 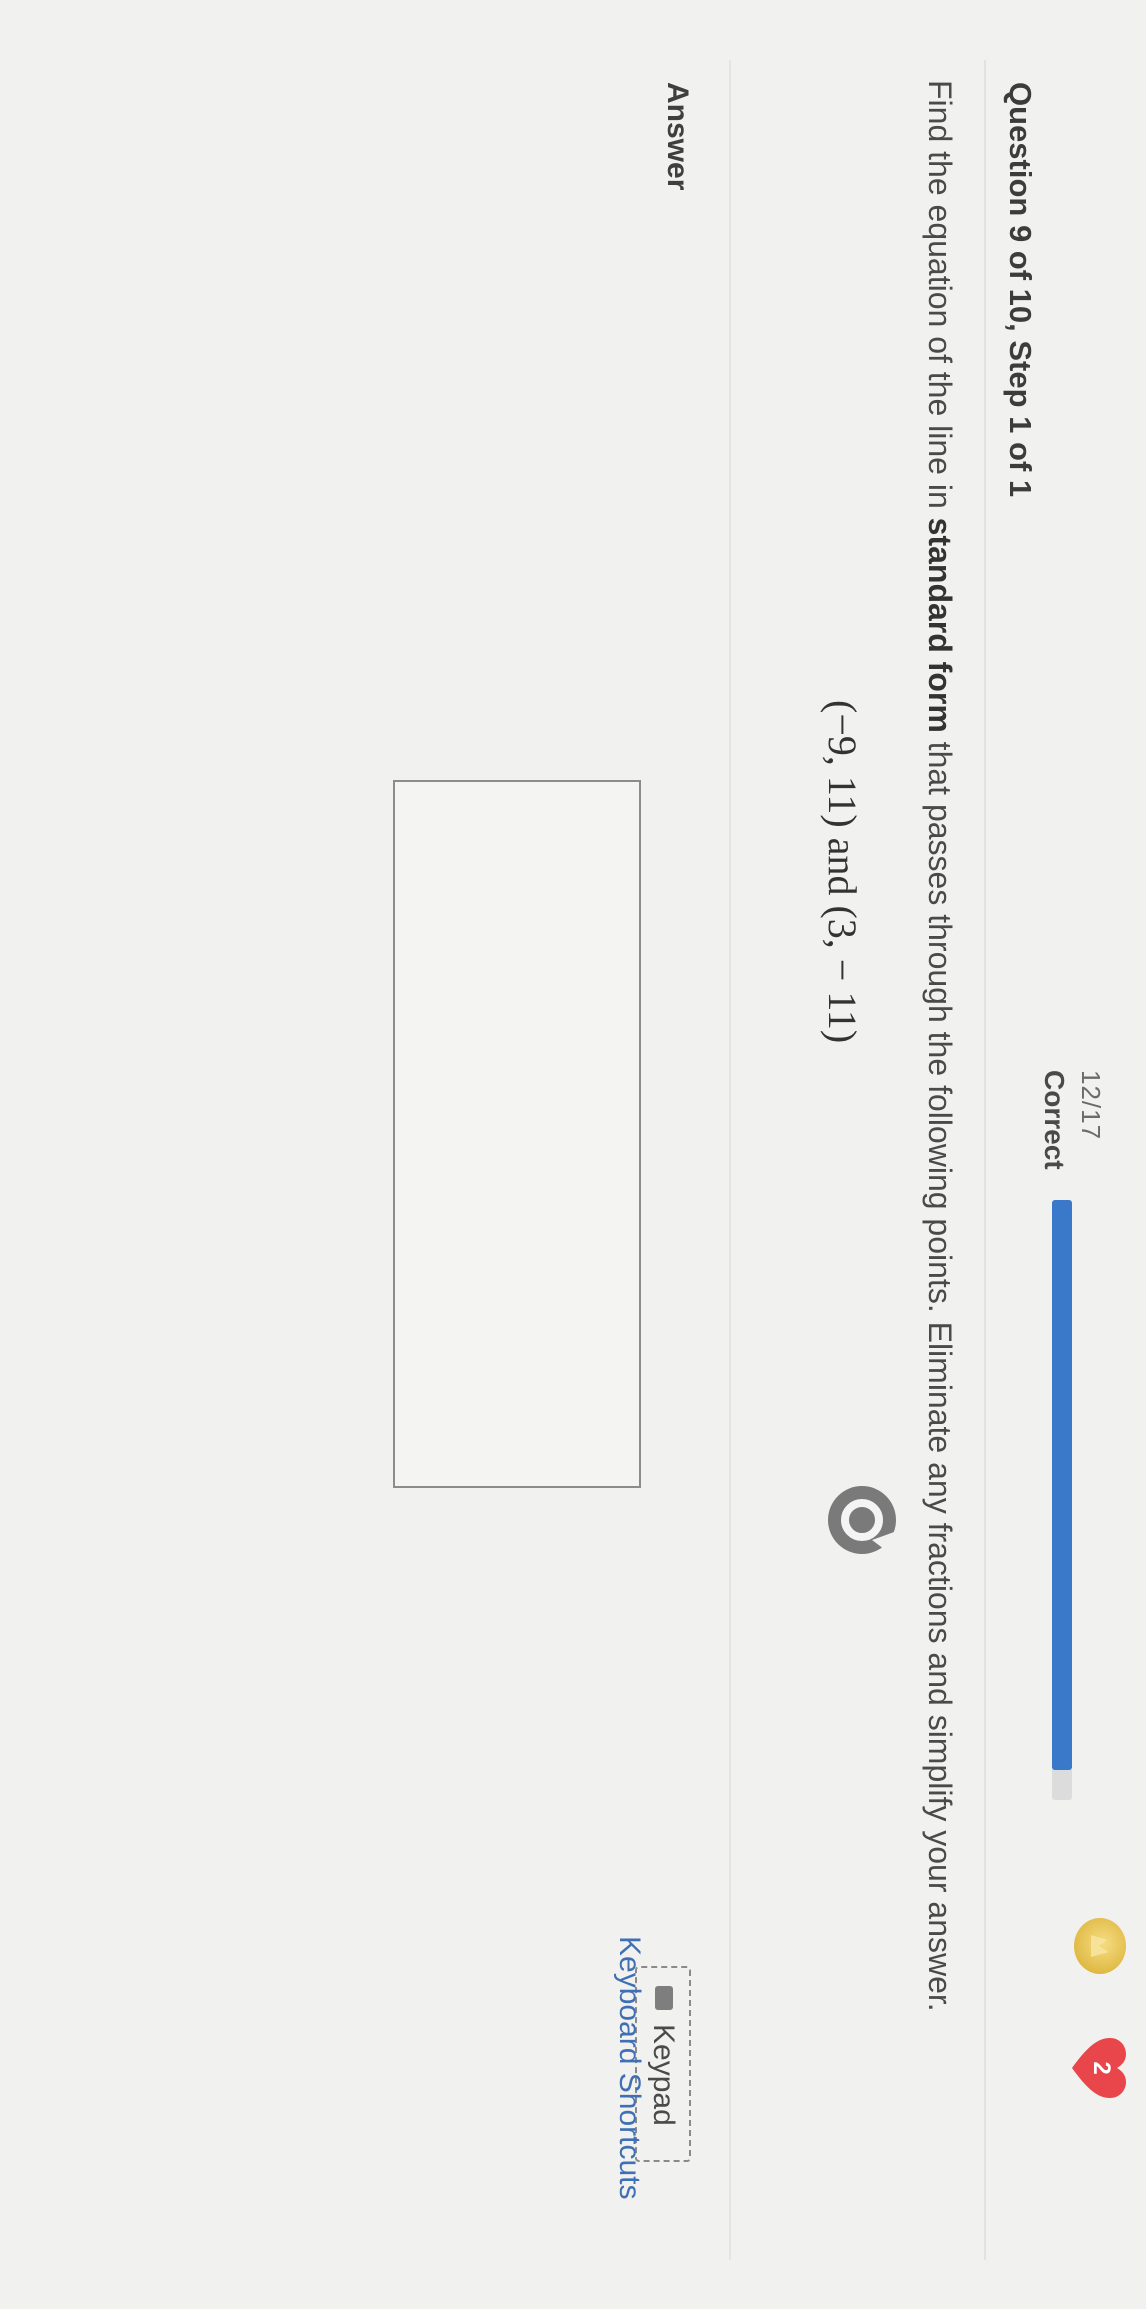 What do you see at coordinates (677, 136) in the screenshot?
I see `answer-label: Answer` at bounding box center [677, 136].